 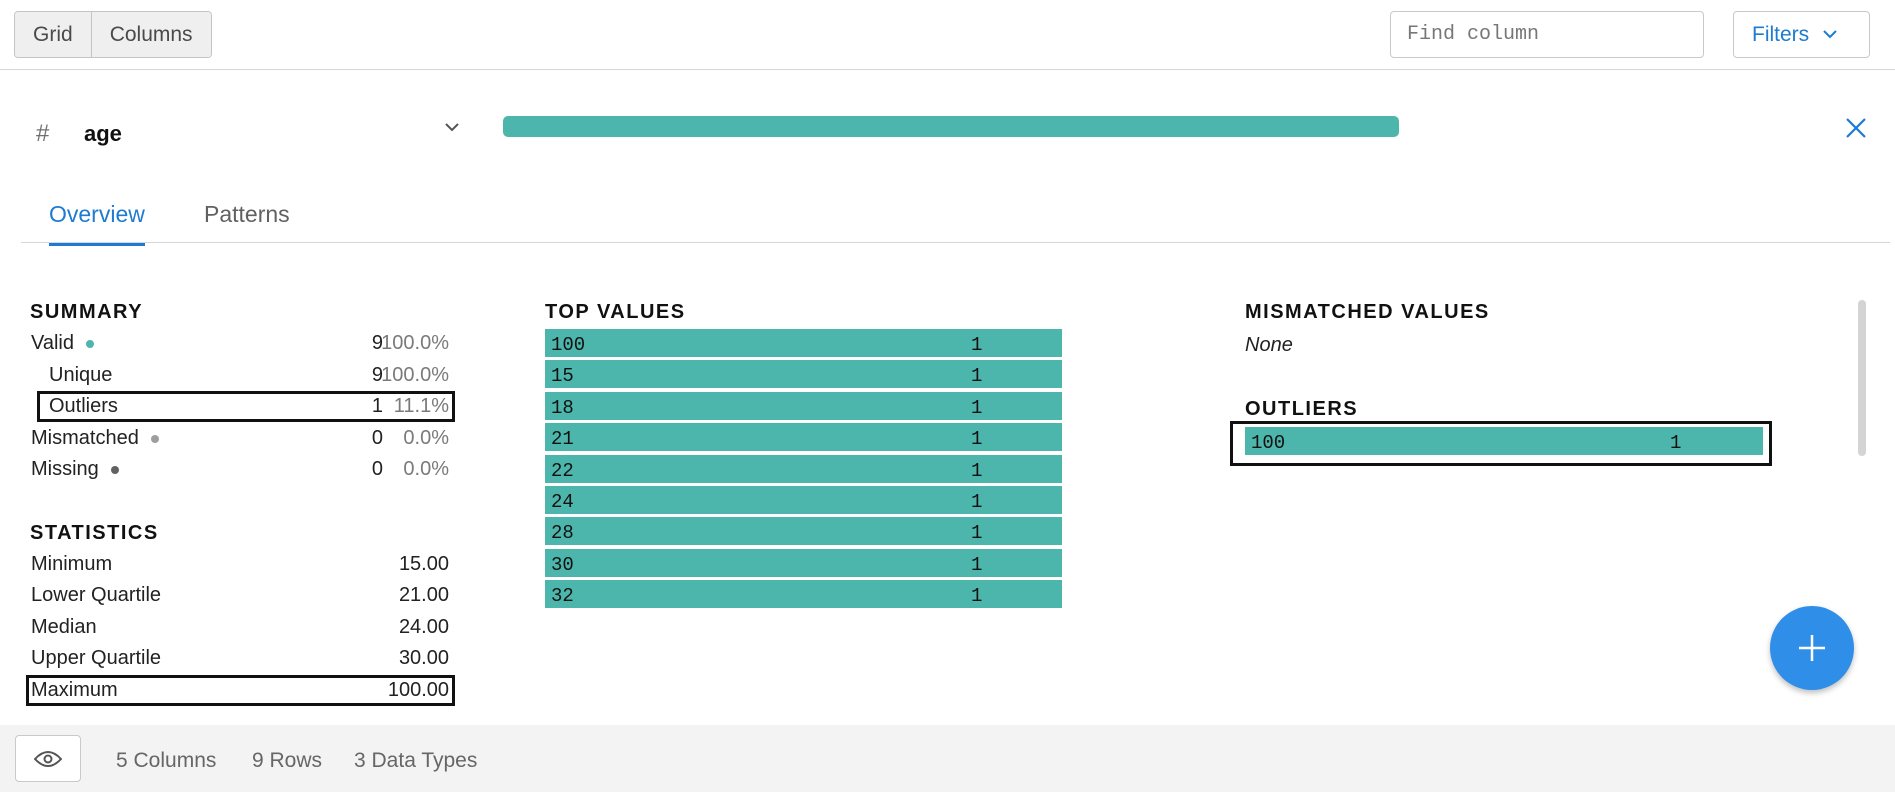 I want to click on view-toggle: Grid Columns, so click(x=113, y=34).